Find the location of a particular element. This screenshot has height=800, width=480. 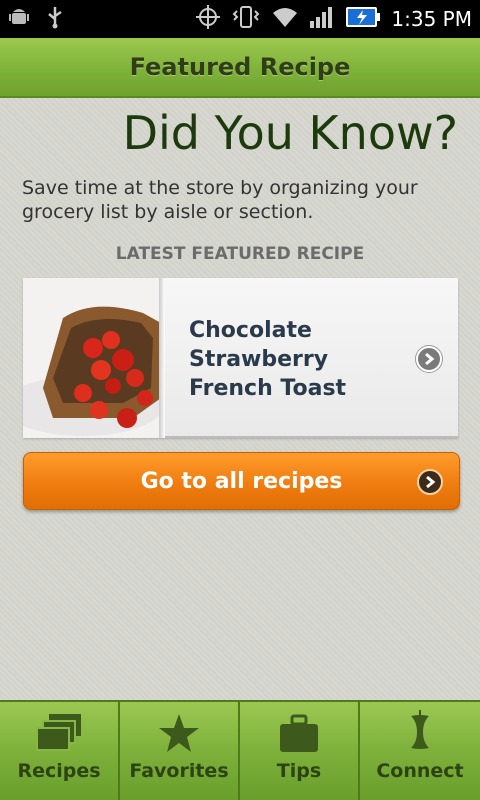

app-header: Featured Recipe is located at coordinates (240, 68).